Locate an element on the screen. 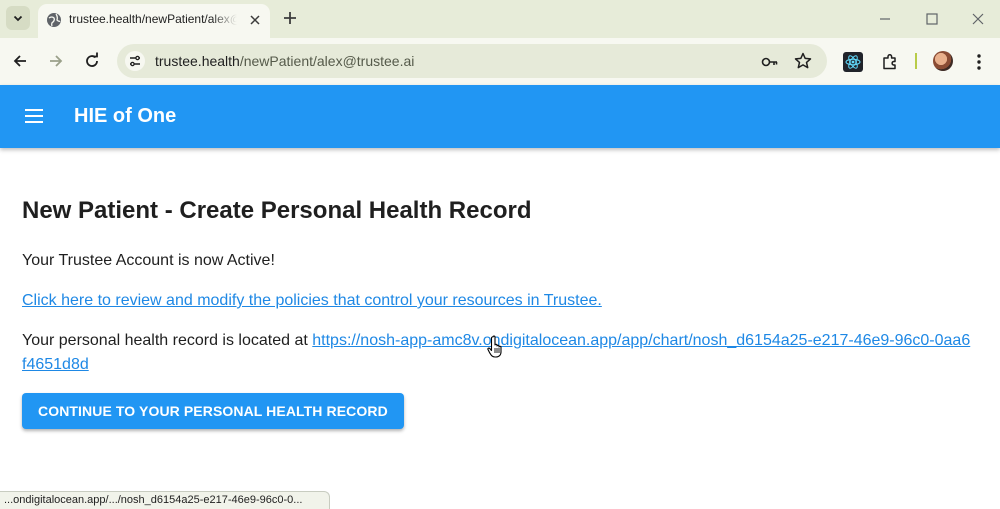 Image resolution: width=1000 pixels, height=509 pixels. url-host: trustee.health is located at coordinates (197, 61).